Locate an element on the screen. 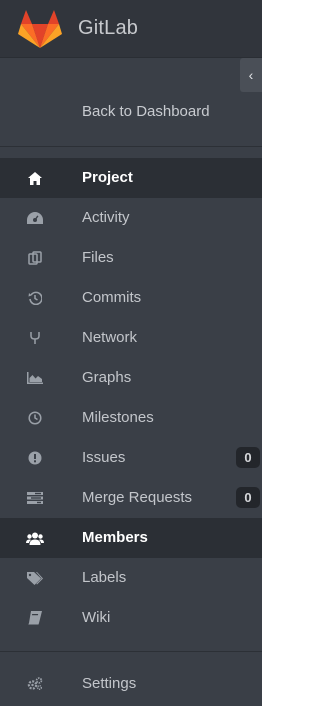 The width and height of the screenshot is (320, 706). sidebar-item-project: Project is located at coordinates (131, 178).